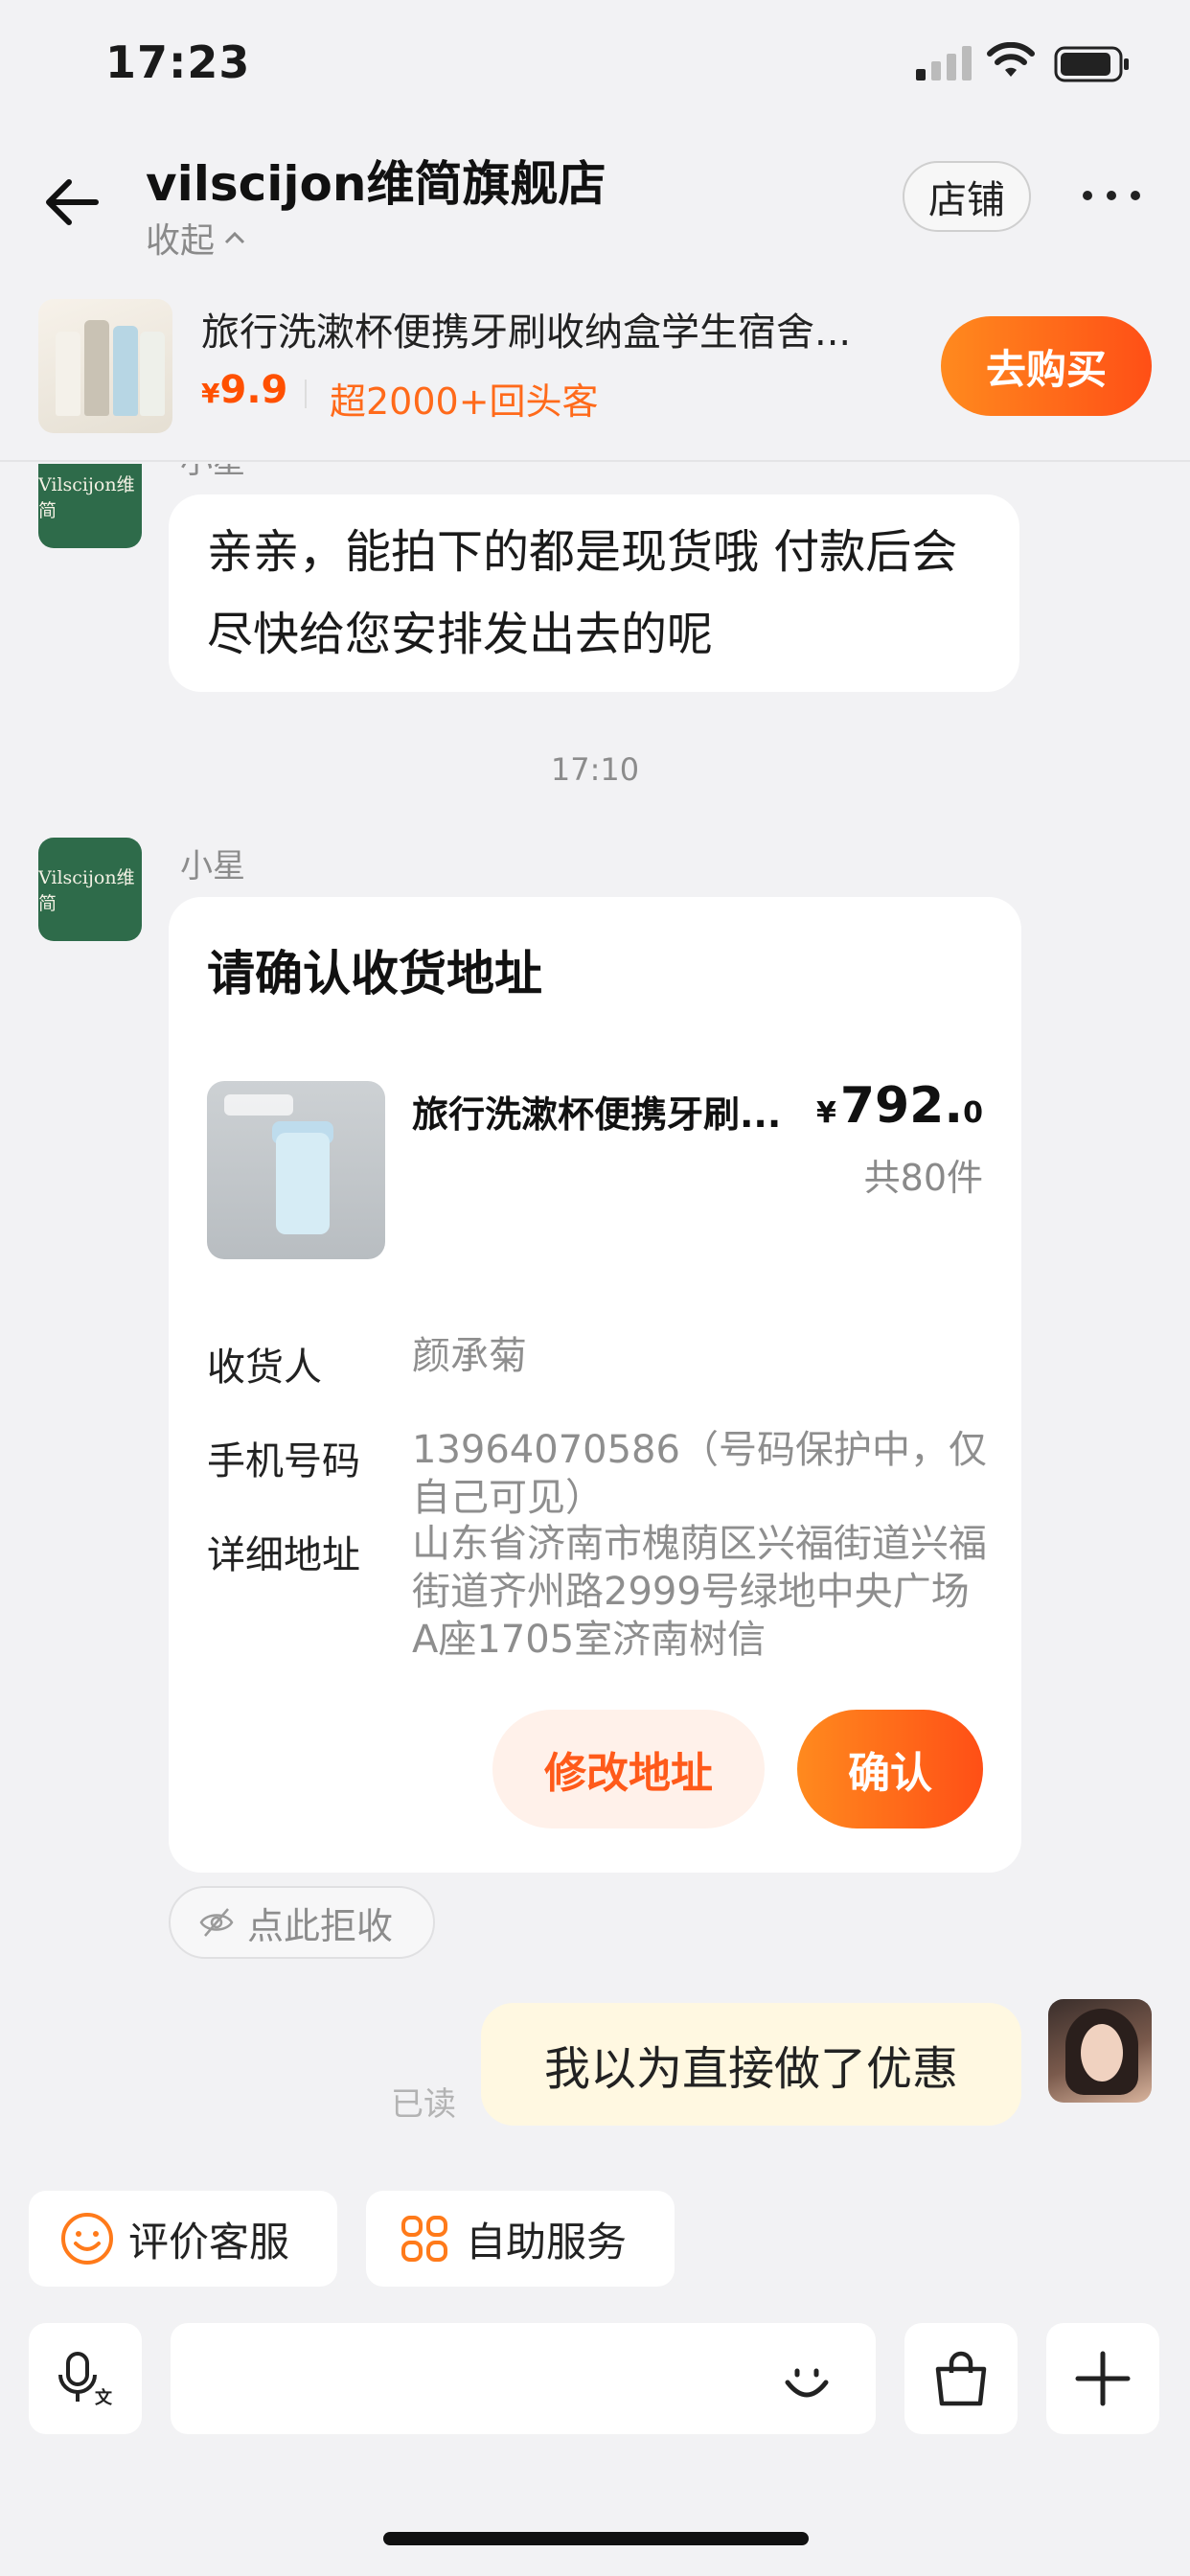 This screenshot has width=1190, height=2576. Describe the element at coordinates (596, 2538) in the screenshot. I see `home-indicator` at that location.